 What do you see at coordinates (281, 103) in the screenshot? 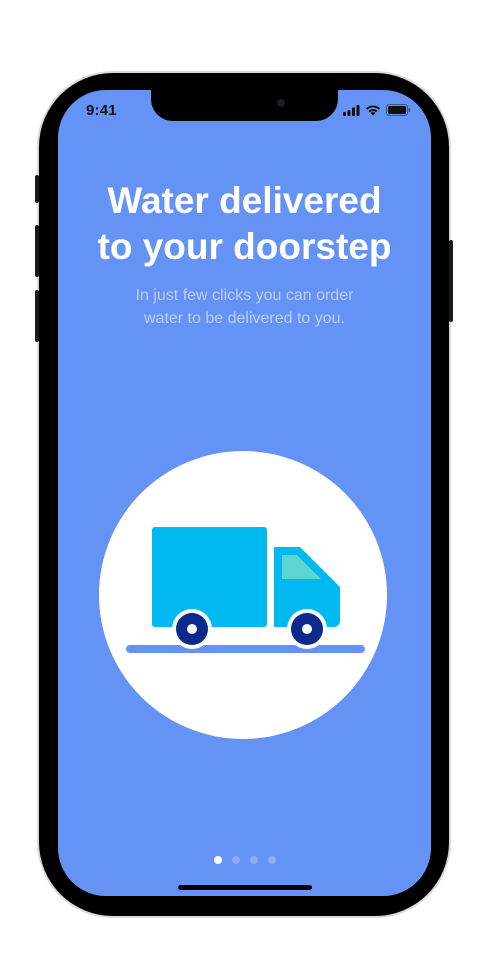
I see `camera-icon` at bounding box center [281, 103].